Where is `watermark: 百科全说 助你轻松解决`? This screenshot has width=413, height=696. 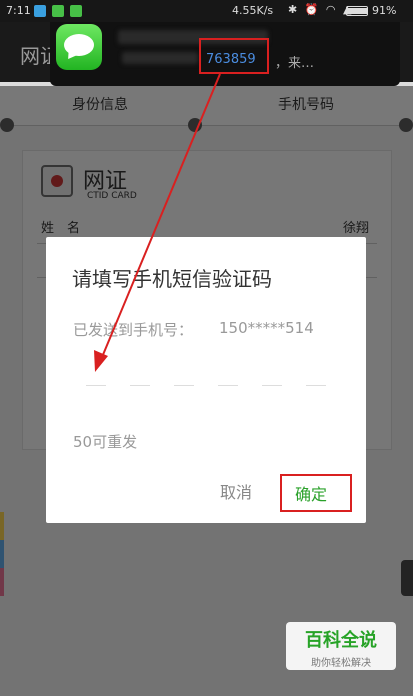 watermark: 百科全说 助你轻松解决 is located at coordinates (341, 646).